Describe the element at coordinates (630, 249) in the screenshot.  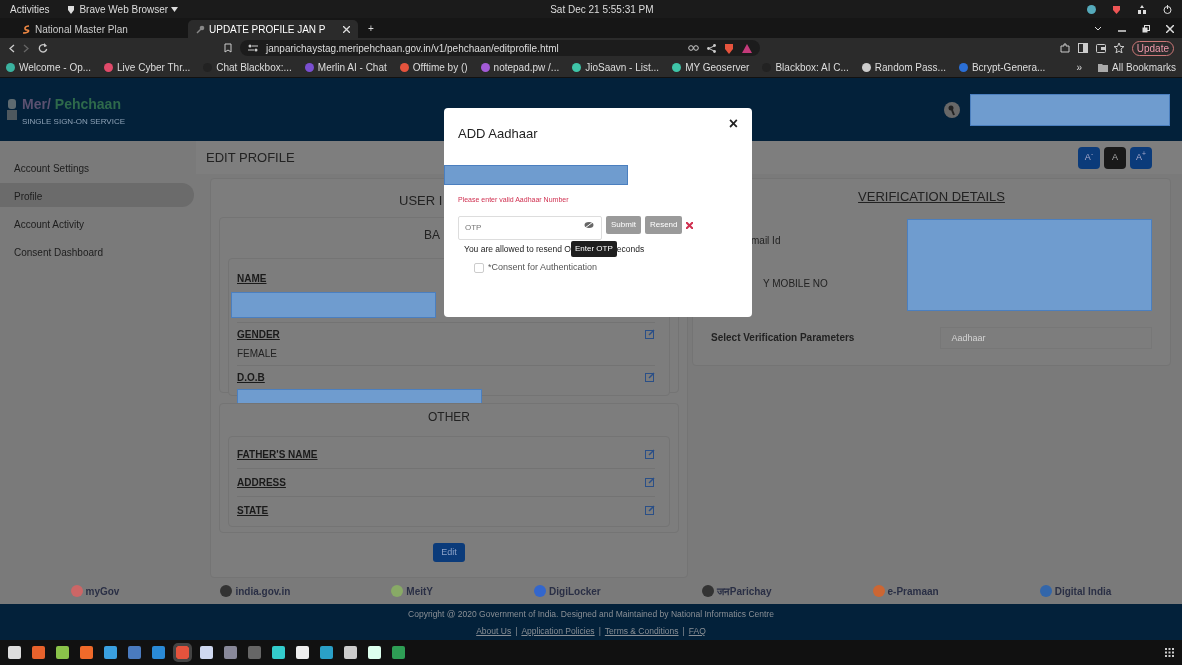
I see `resend-note: econds` at that location.